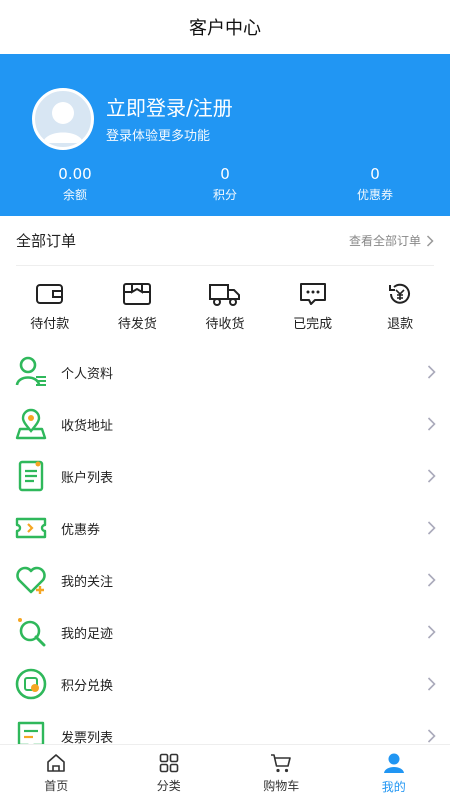 This screenshot has height=800, width=450. I want to click on menu-item-following: 我的关注, so click(225, 580).